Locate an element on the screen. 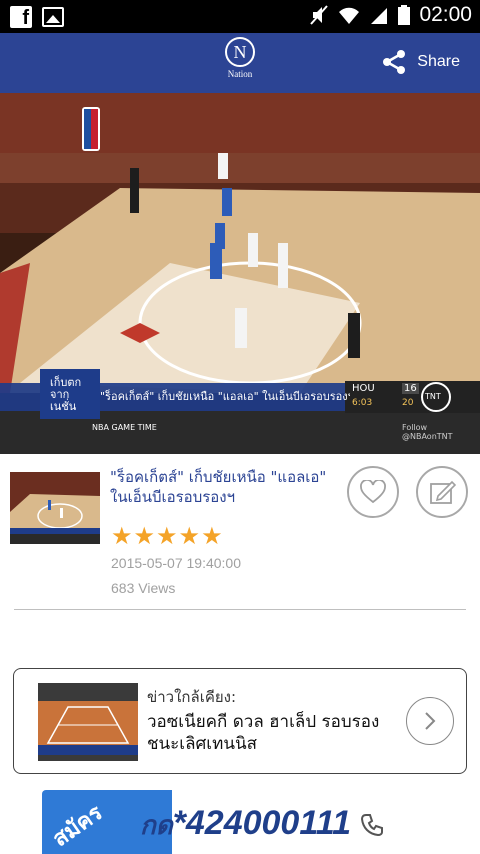  status-bar: 02:00 is located at coordinates (240, 16).